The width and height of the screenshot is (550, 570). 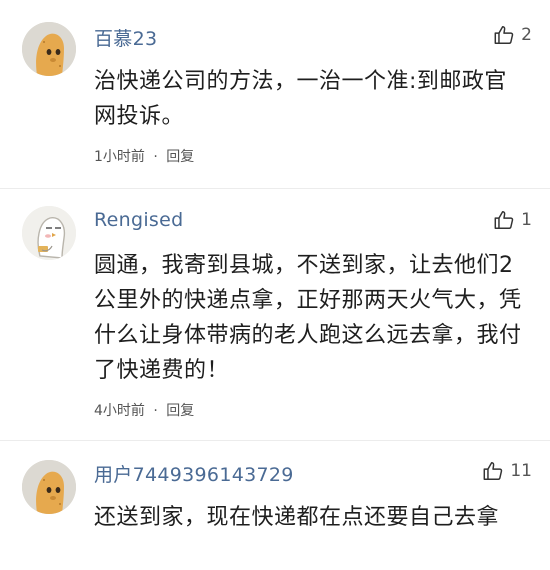 What do you see at coordinates (119, 157) in the screenshot?
I see `comment-time: 1小时前` at bounding box center [119, 157].